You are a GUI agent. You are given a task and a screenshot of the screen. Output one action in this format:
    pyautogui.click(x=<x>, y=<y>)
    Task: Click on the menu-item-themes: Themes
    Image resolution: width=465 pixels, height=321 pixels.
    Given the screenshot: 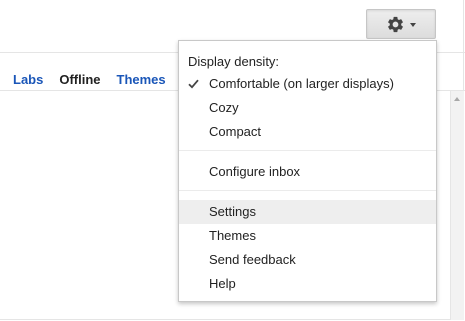 What is the action you would take?
    pyautogui.click(x=307, y=236)
    